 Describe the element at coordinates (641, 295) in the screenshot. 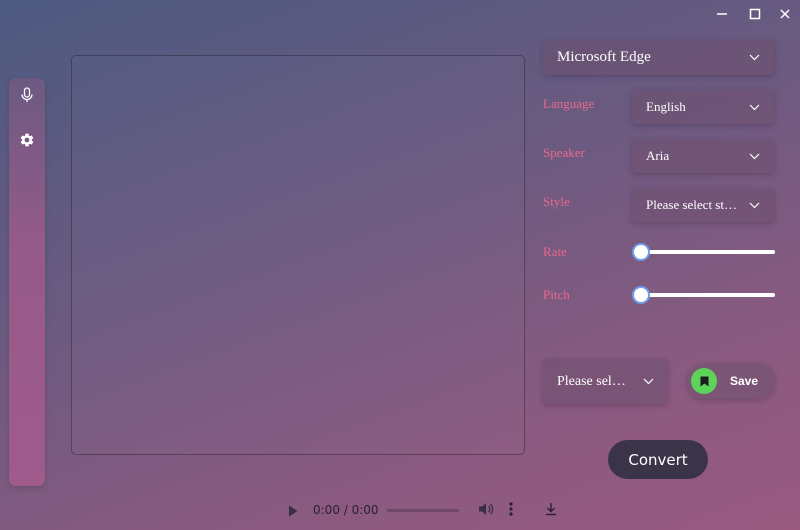

I see `pitch-slider-thumb` at that location.